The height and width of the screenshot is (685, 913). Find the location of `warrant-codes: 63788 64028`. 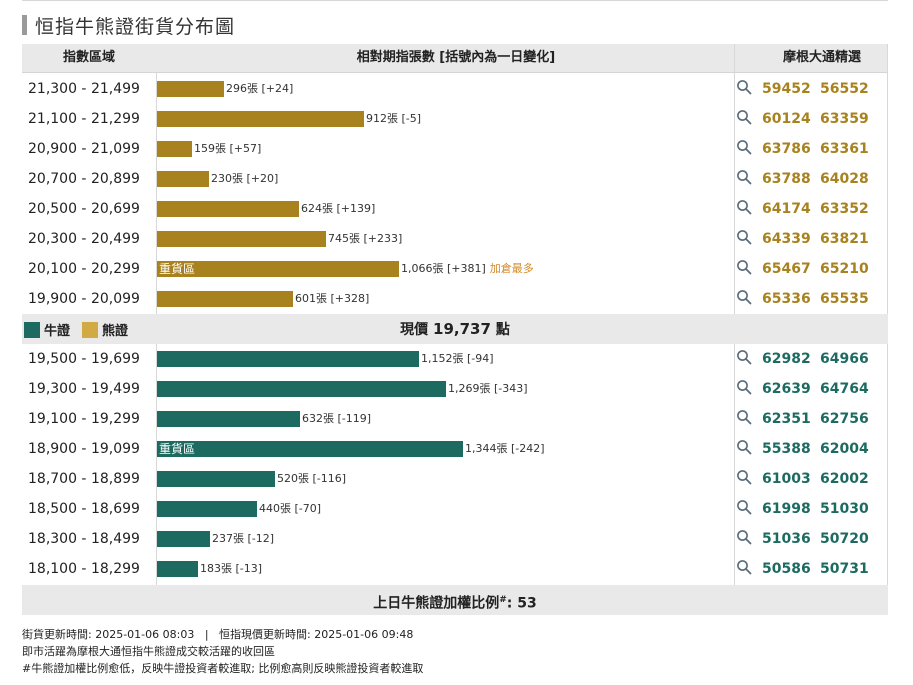

warrant-codes: 63788 64028 is located at coordinates (812, 179).